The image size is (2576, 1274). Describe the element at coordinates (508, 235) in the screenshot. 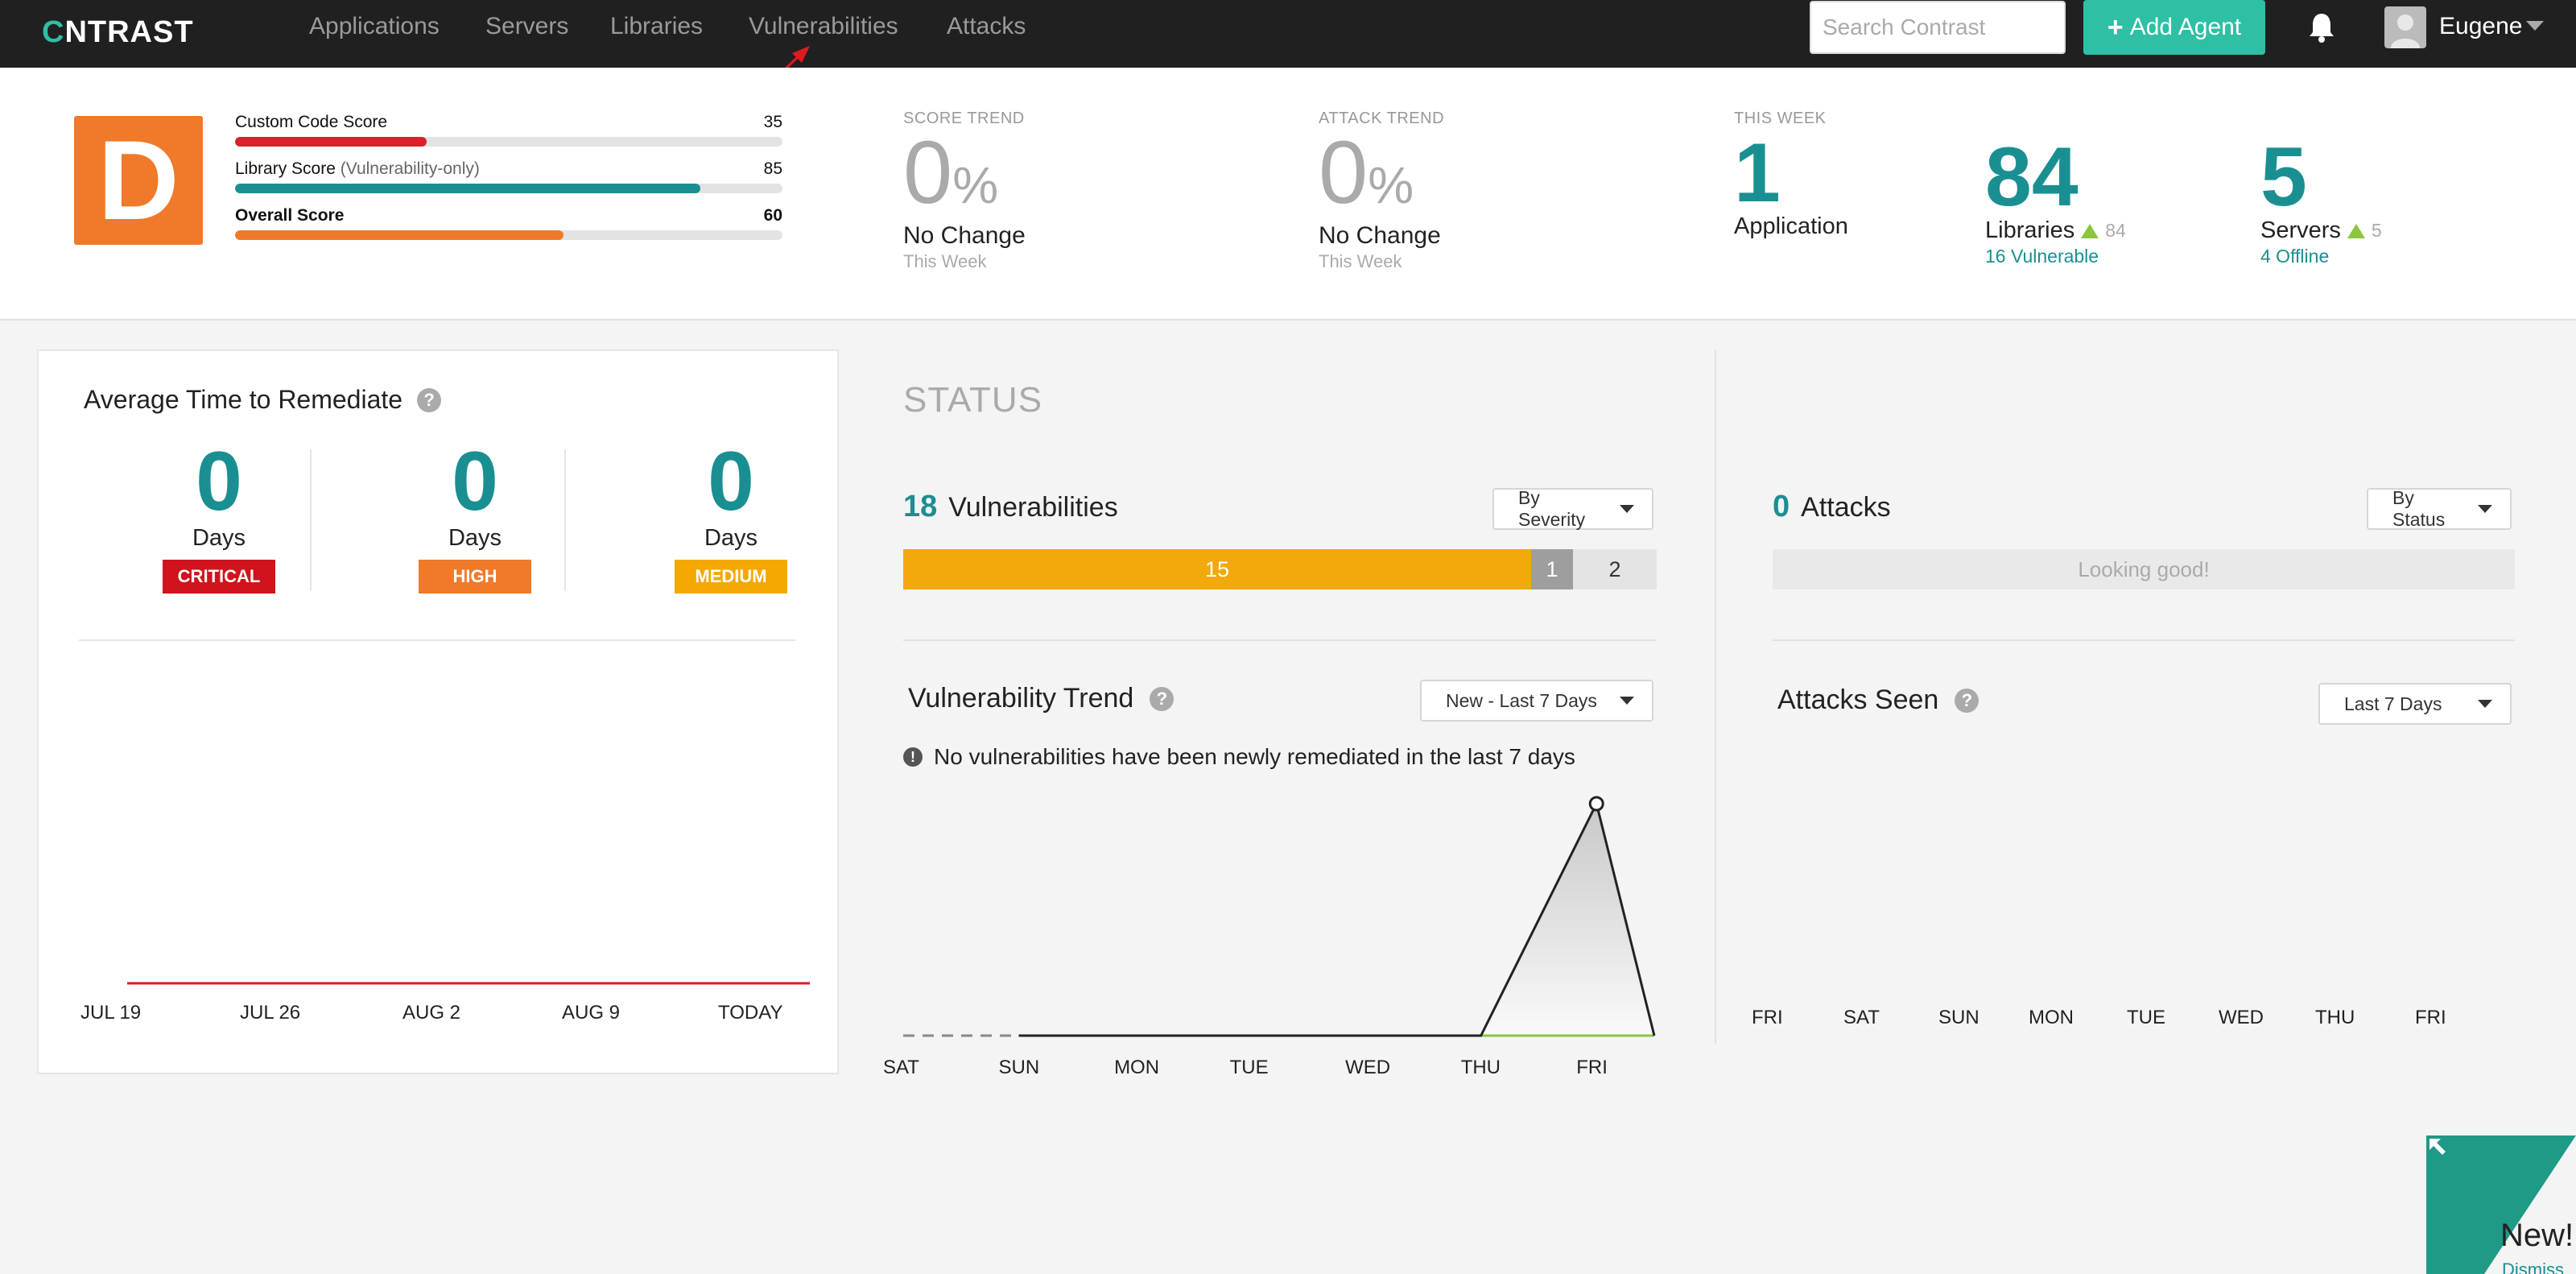

I see `overall-score-track` at that location.